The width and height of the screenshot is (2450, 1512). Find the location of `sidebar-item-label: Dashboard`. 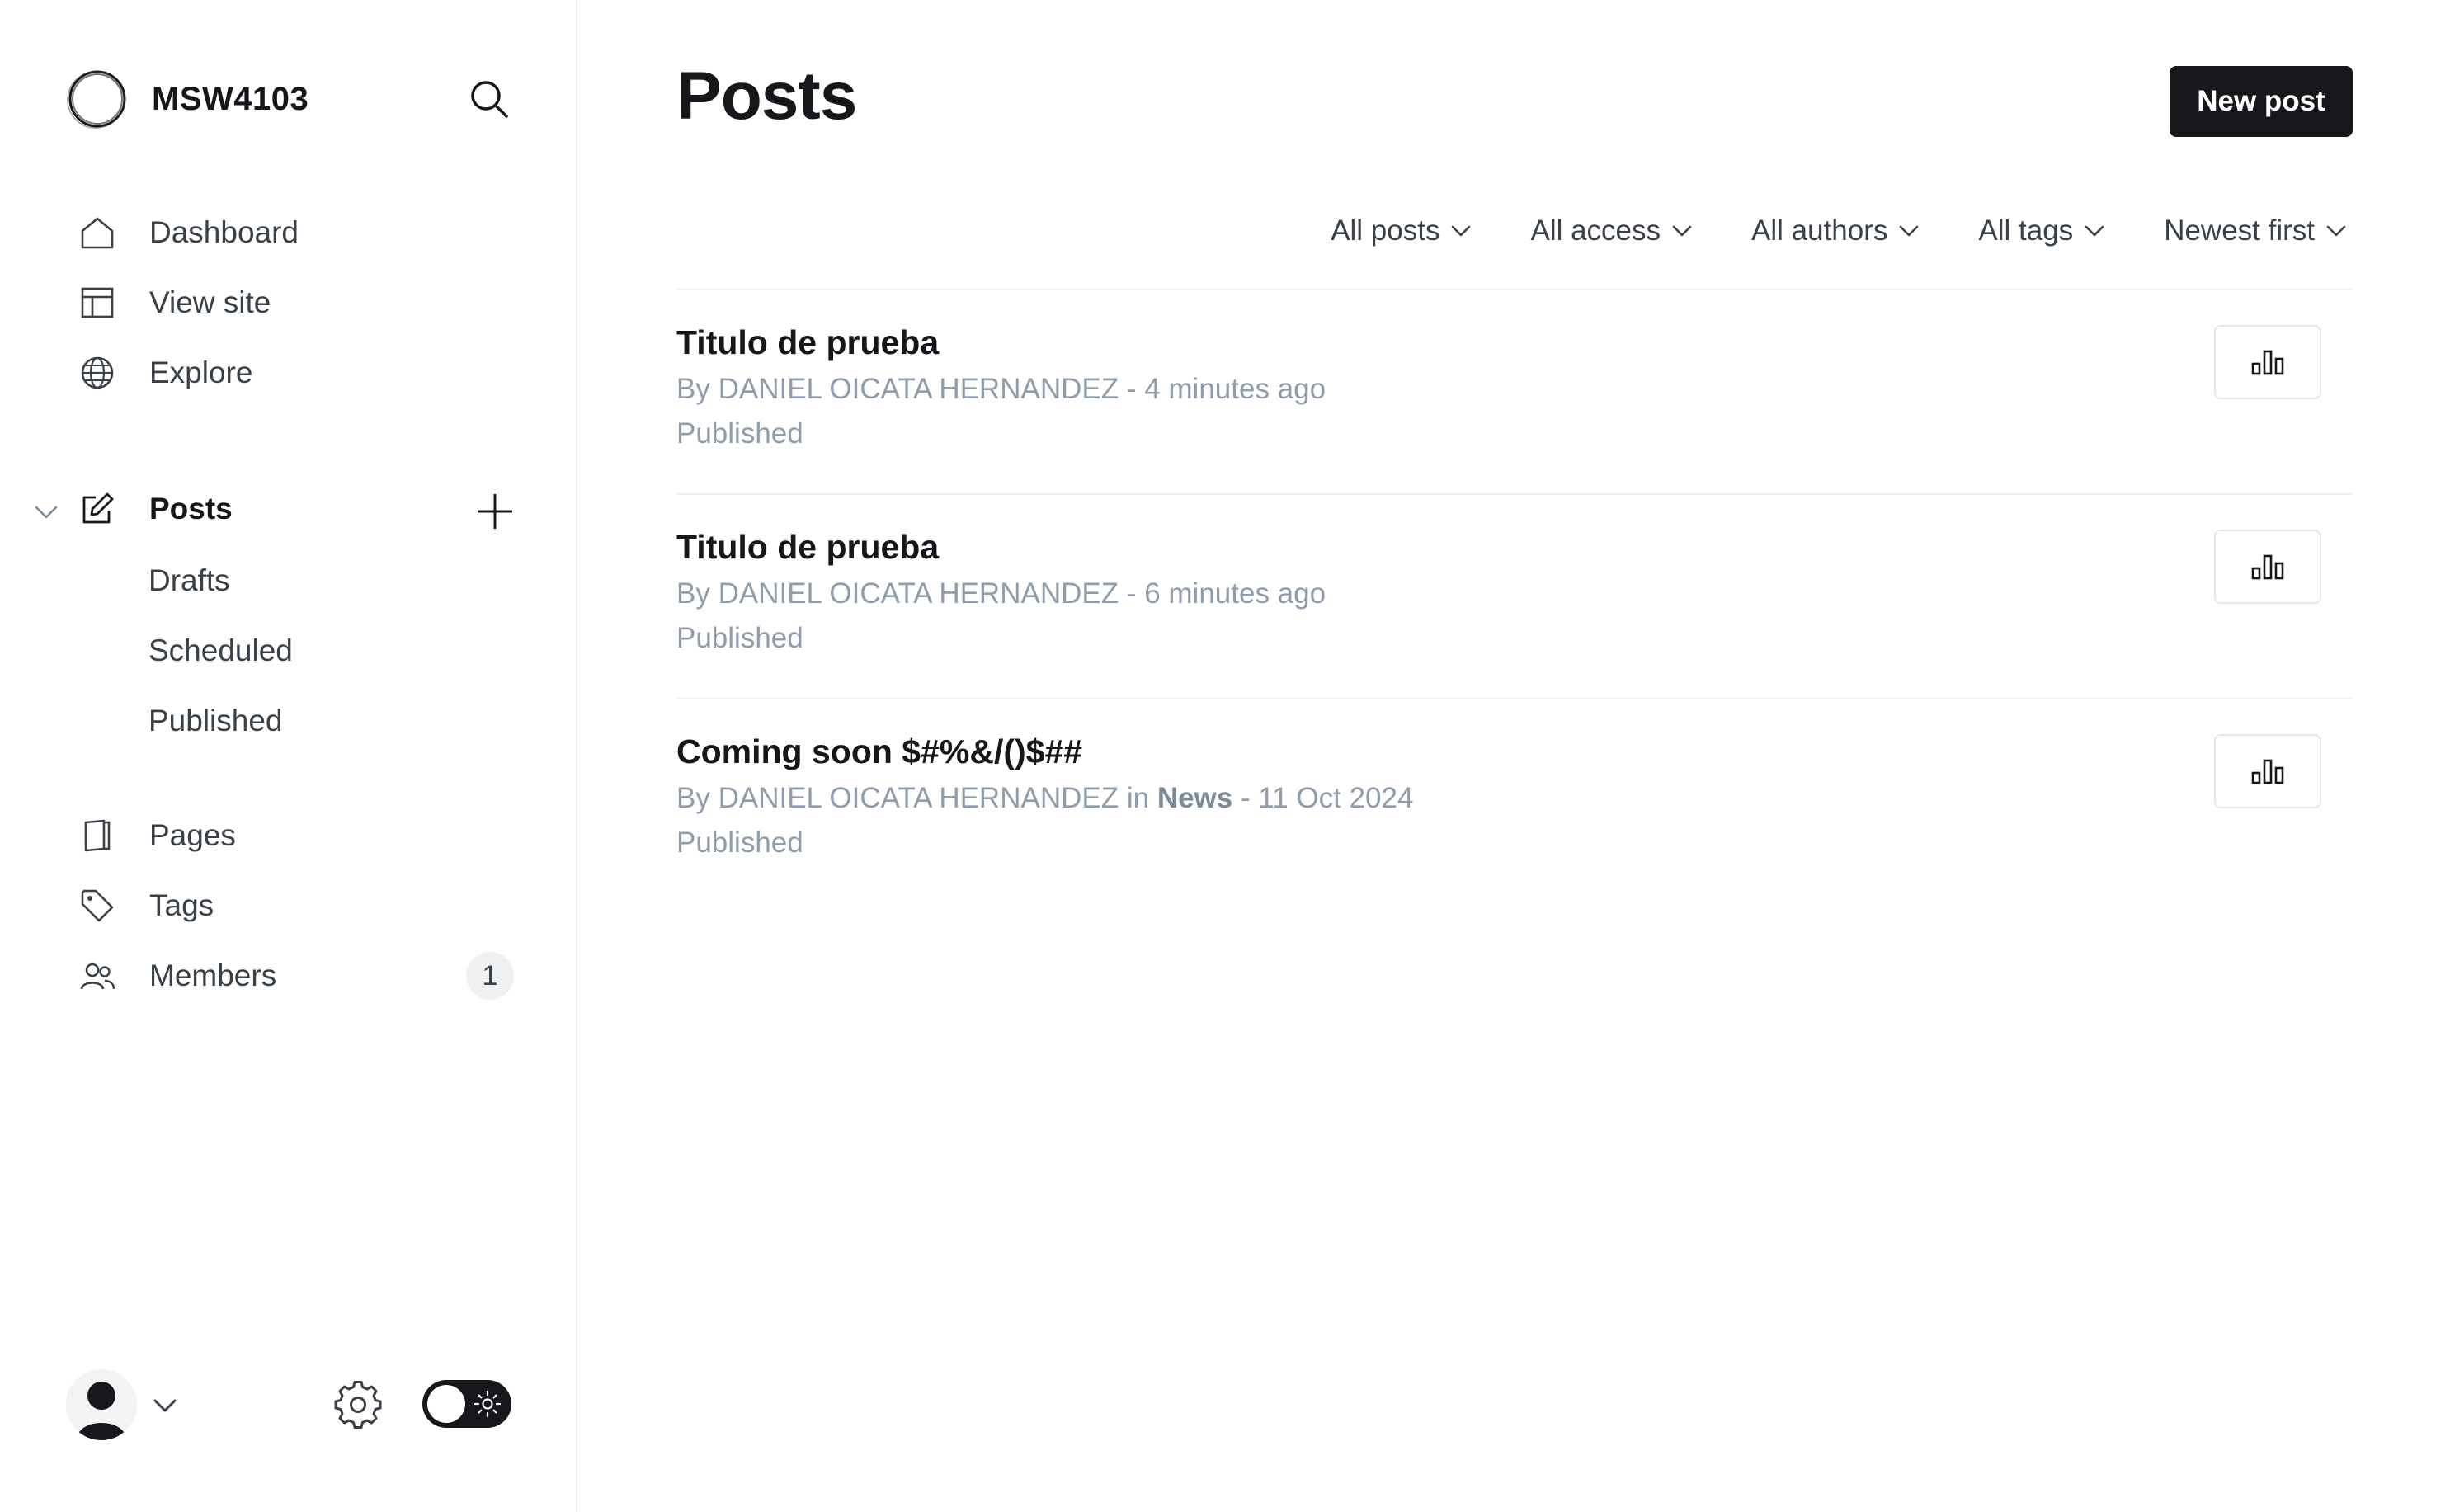

sidebar-item-label: Dashboard is located at coordinates (224, 232).